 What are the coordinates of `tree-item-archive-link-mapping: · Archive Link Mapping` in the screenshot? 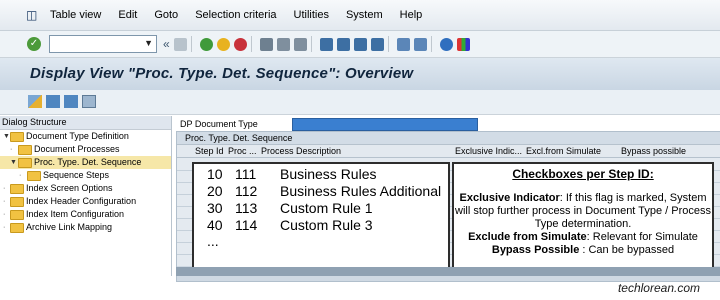 It's located at (85, 227).